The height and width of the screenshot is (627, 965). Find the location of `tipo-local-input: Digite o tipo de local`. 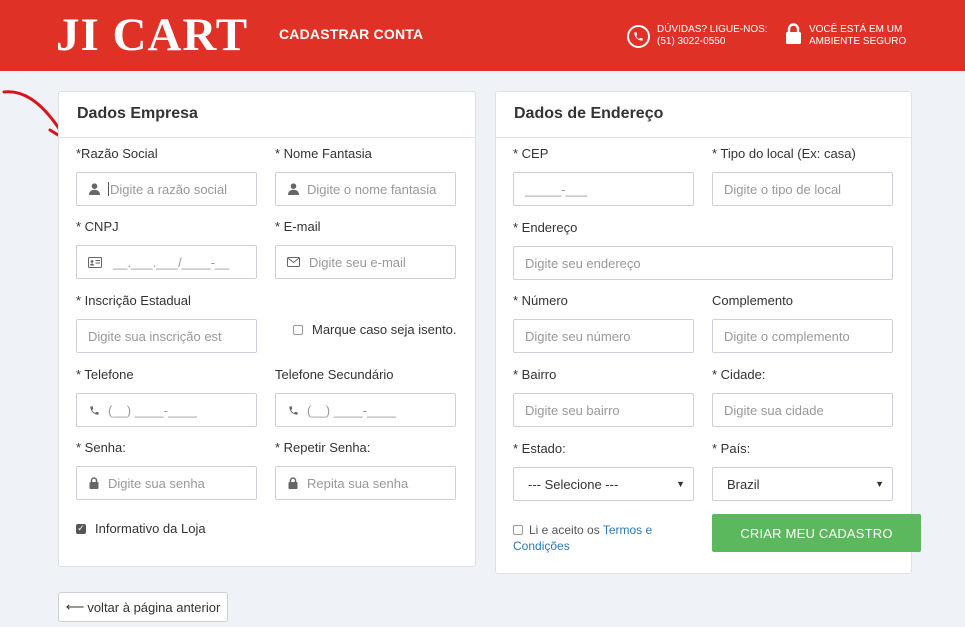

tipo-local-input: Digite o tipo de local is located at coordinates (802, 189).